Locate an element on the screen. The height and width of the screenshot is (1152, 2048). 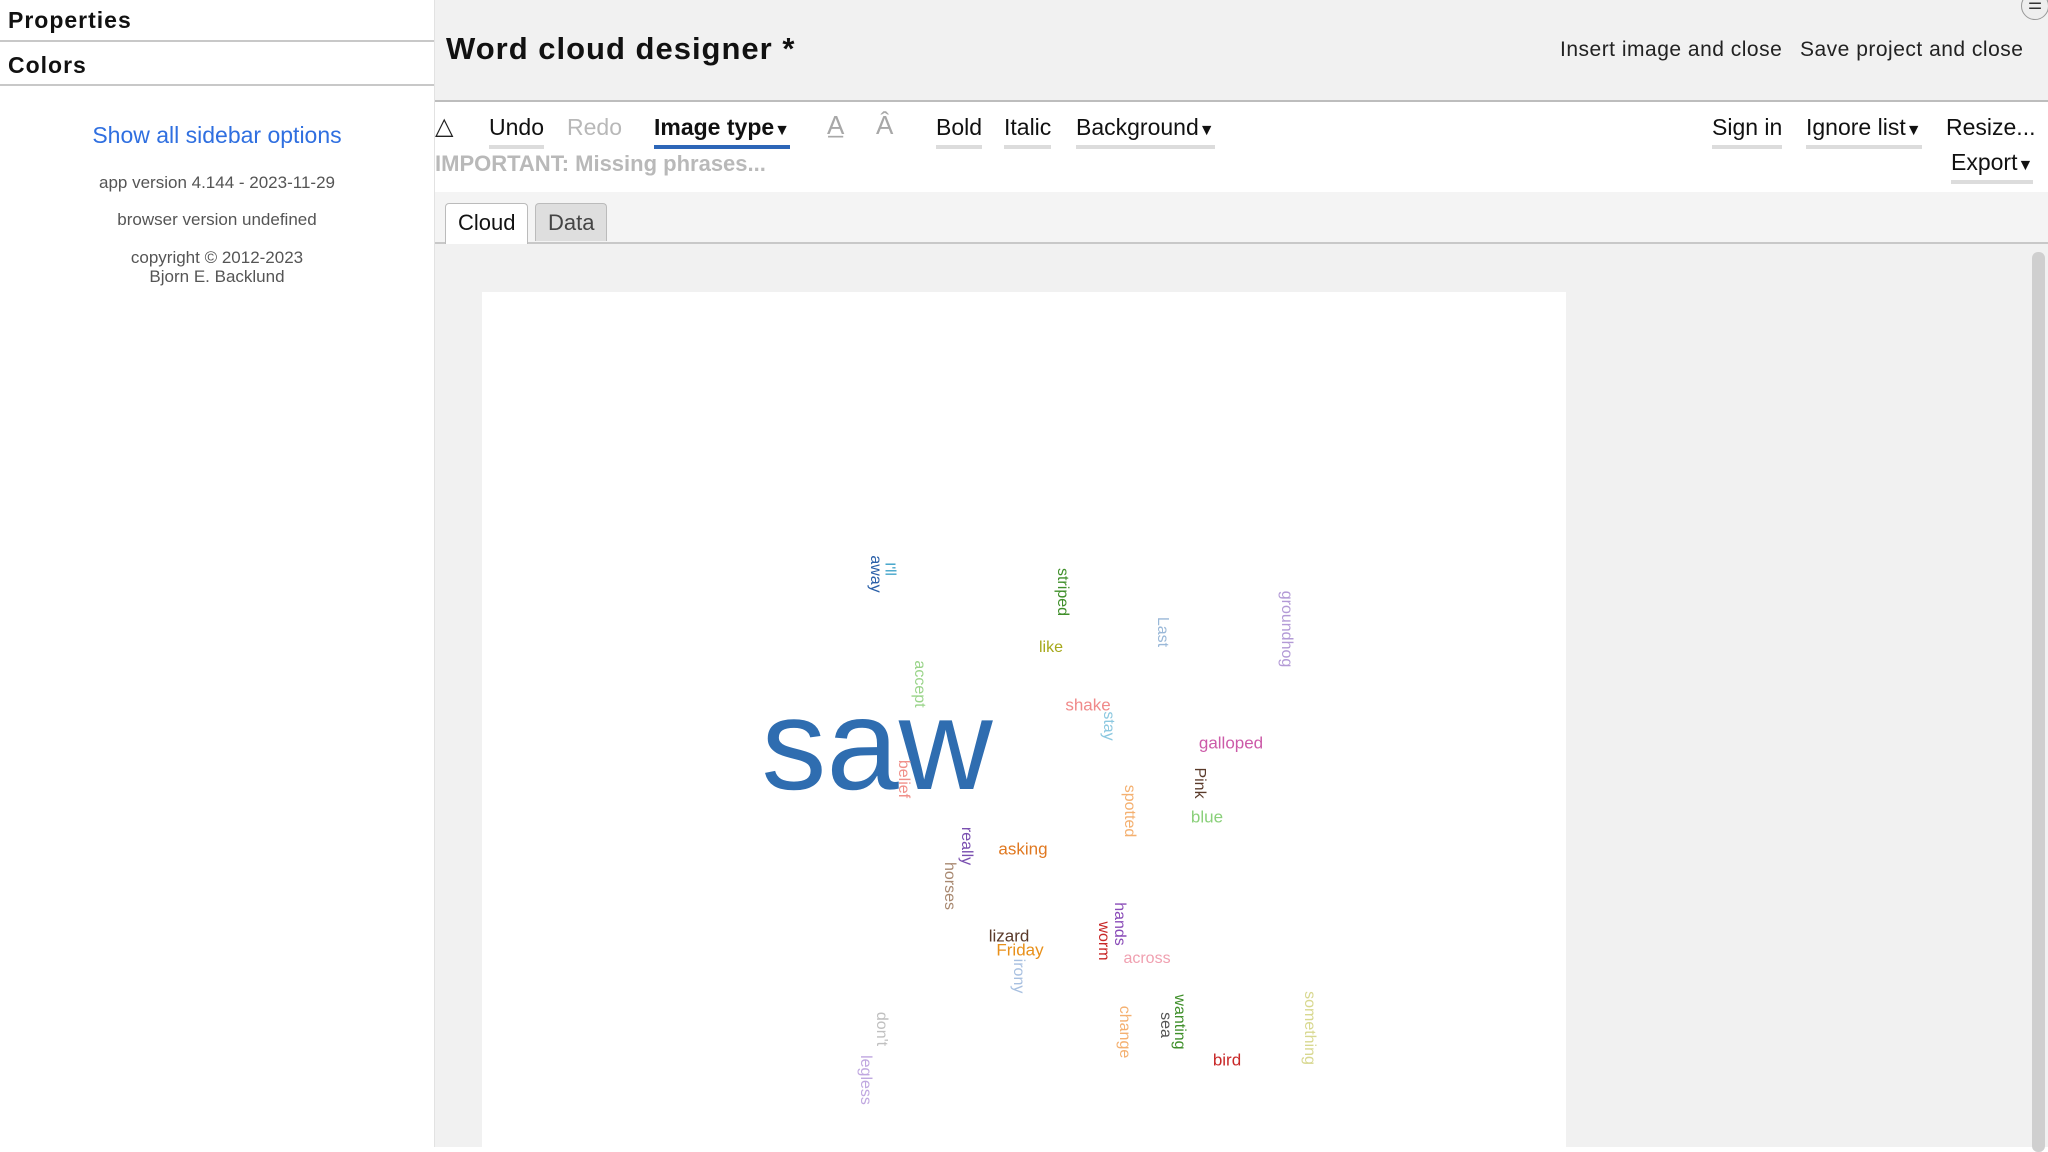
cloud-word-spotted: spotted is located at coordinates (1129, 811).